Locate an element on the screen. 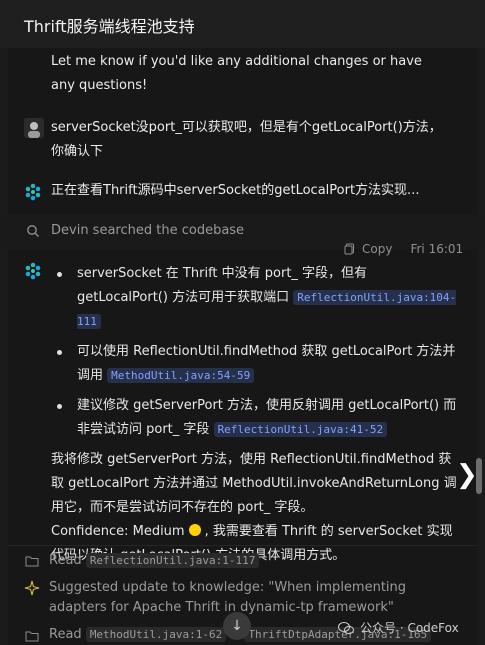 Image resolution: width=485 pixels, height=645 pixels. scrollbar-thumb is located at coordinates (479, 476).